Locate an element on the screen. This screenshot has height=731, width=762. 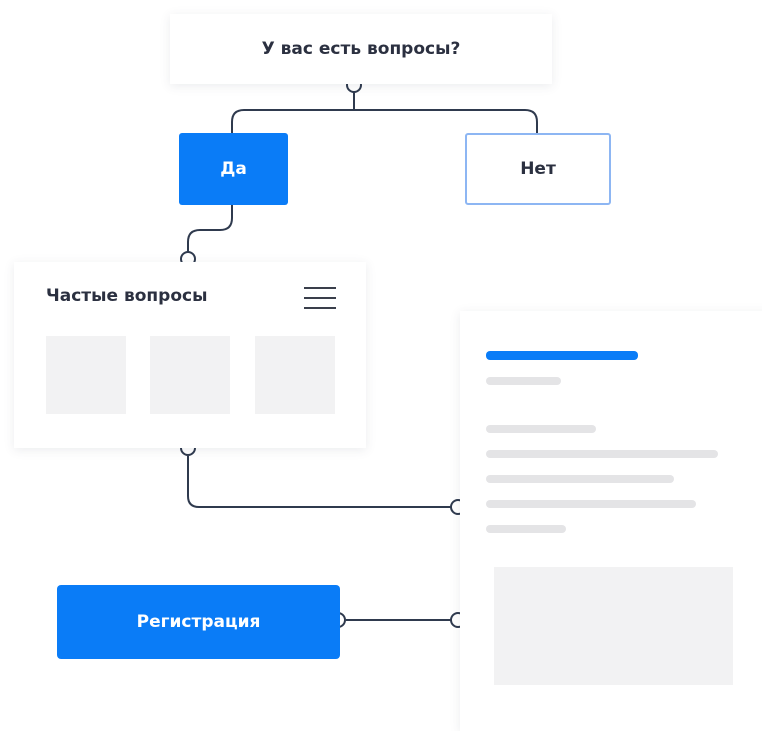
register-button: Регистрация is located at coordinates (198, 622).